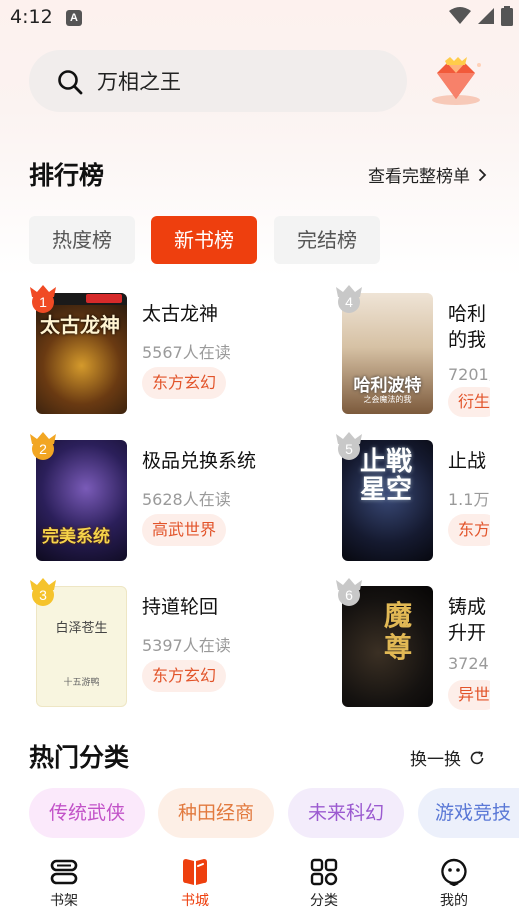  Describe the element at coordinates (327, 240) in the screenshot. I see `tab-completed: 完结榜` at that location.